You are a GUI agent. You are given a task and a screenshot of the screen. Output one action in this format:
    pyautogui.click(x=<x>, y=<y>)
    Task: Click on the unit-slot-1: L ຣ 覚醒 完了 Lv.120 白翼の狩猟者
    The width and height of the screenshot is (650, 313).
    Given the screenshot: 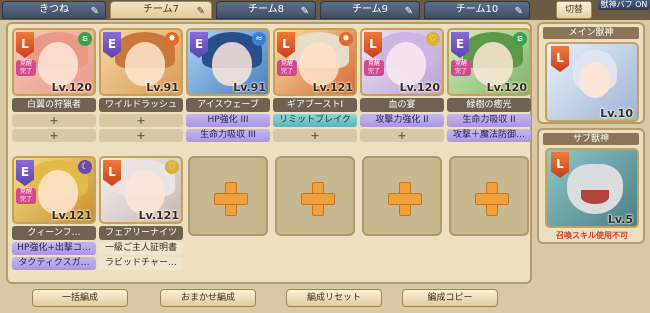 What is the action you would take?
    pyautogui.click(x=54, y=90)
    